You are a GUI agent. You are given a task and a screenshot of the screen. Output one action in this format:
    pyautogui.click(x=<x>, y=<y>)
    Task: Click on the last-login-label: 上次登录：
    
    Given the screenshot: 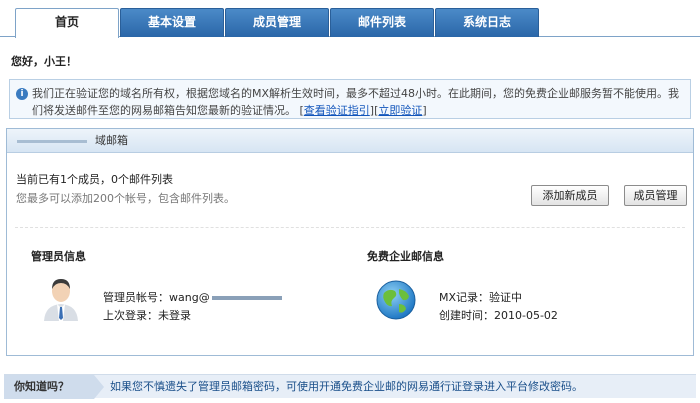 What is the action you would take?
    pyautogui.click(x=130, y=315)
    